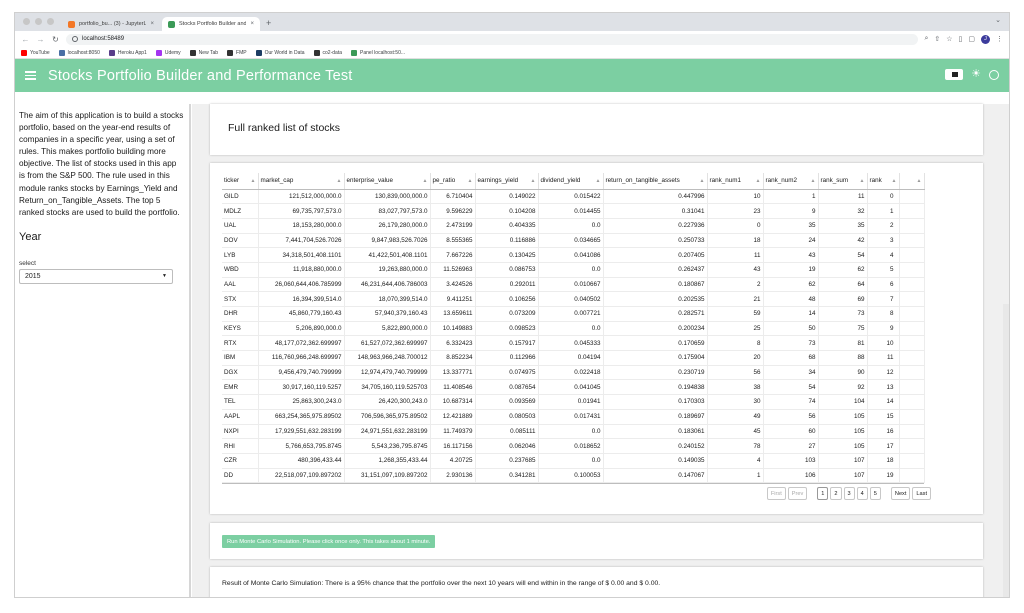  What do you see at coordinates (25, 39) in the screenshot?
I see `back-icon: ←` at bounding box center [25, 39].